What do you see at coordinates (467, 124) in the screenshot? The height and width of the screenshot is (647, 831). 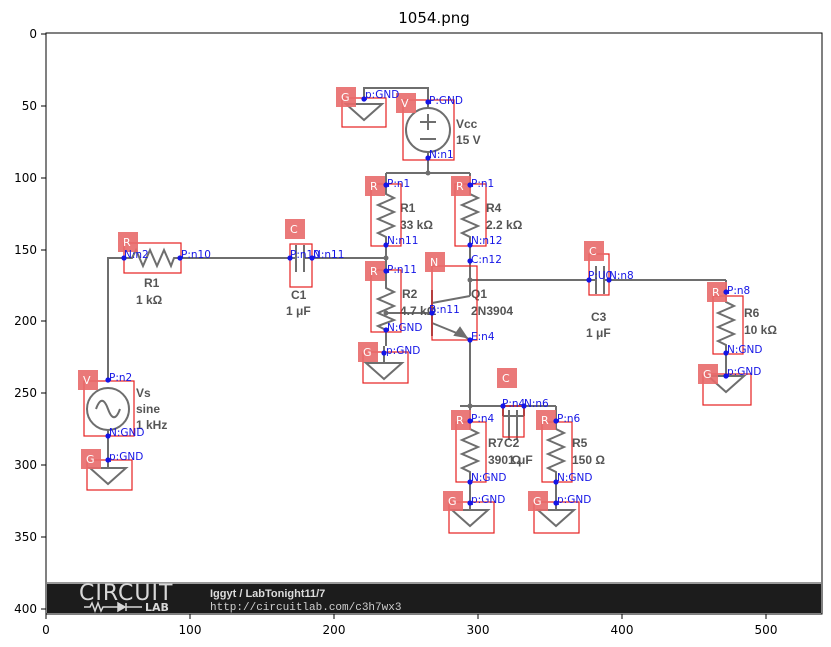 I see `vcc-name: Vcc` at bounding box center [467, 124].